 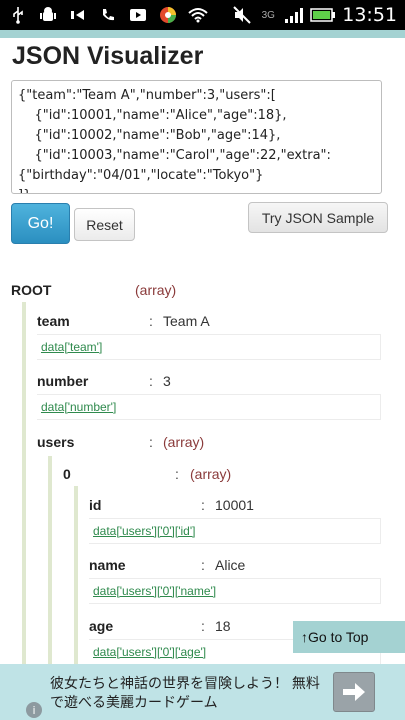 I want to click on tree-key-name: name, so click(x=107, y=565).